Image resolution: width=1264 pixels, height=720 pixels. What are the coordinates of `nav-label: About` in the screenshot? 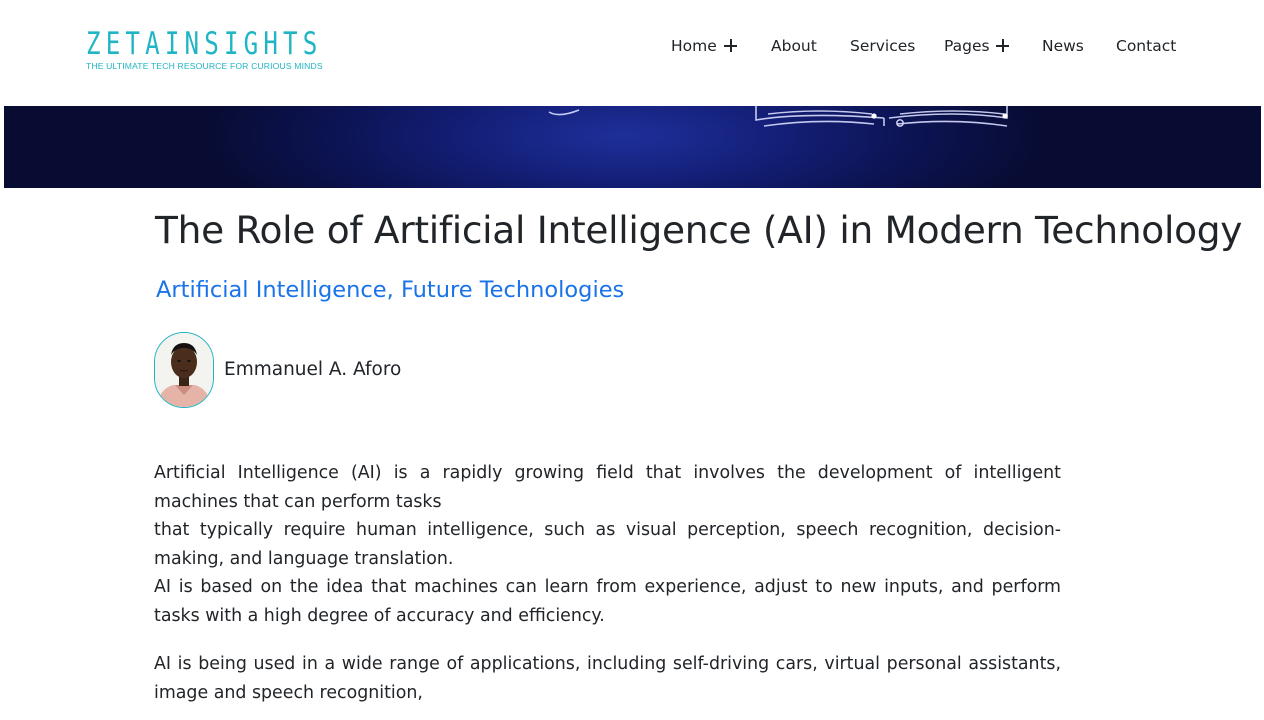 It's located at (794, 46).